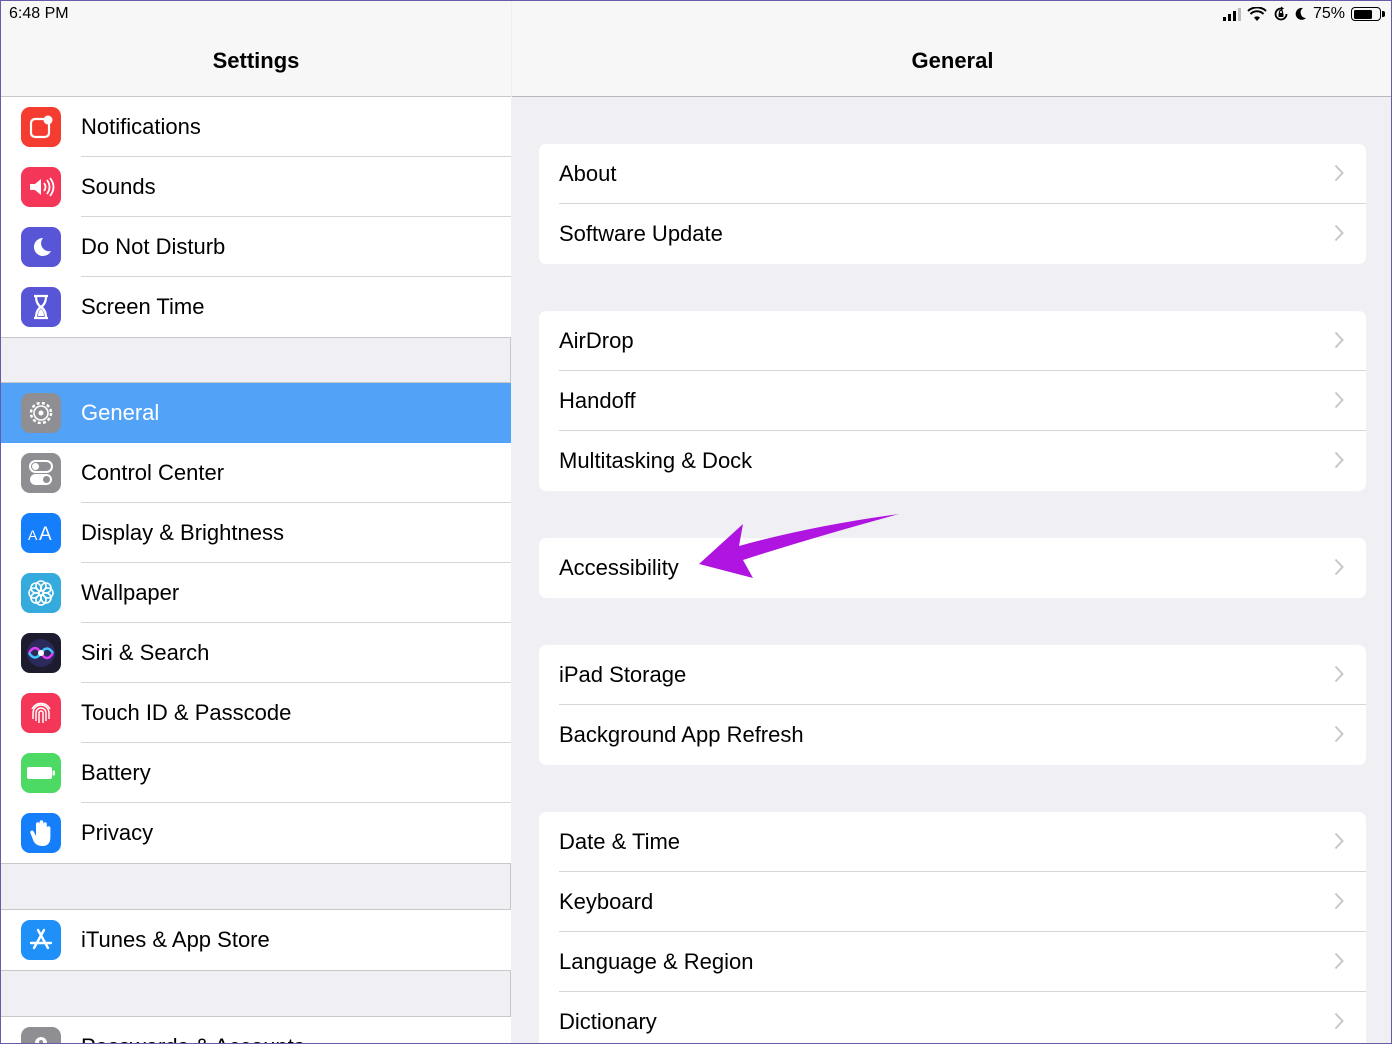  What do you see at coordinates (41, 653) in the screenshot?
I see `siri-icon` at bounding box center [41, 653].